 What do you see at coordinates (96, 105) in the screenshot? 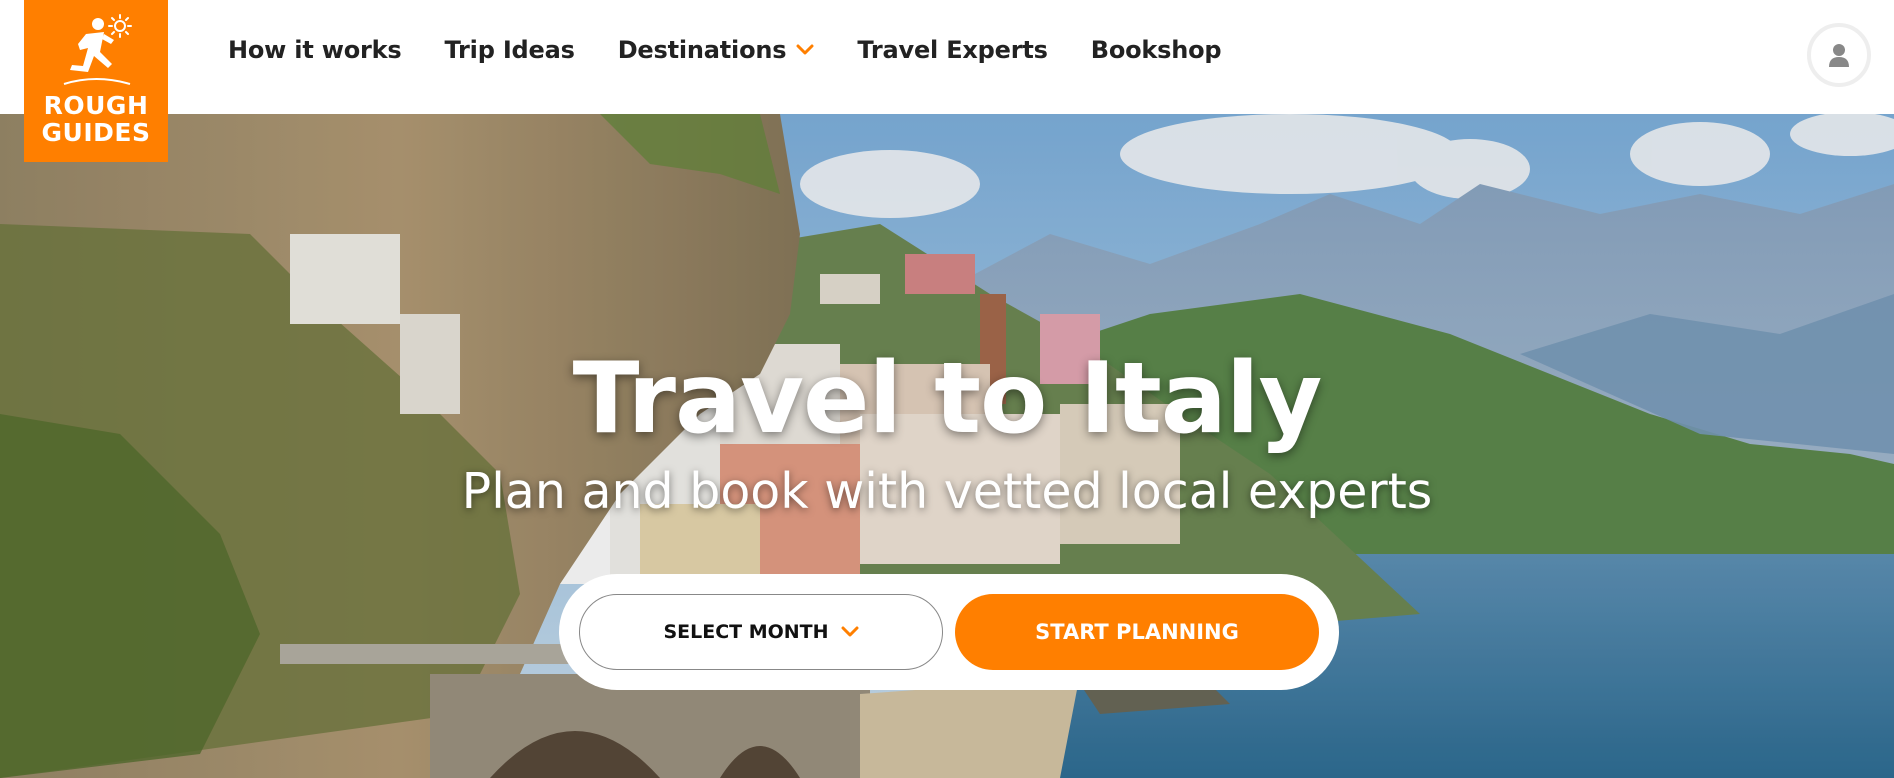
I see `logo-line-1: ROUGH` at bounding box center [96, 105].